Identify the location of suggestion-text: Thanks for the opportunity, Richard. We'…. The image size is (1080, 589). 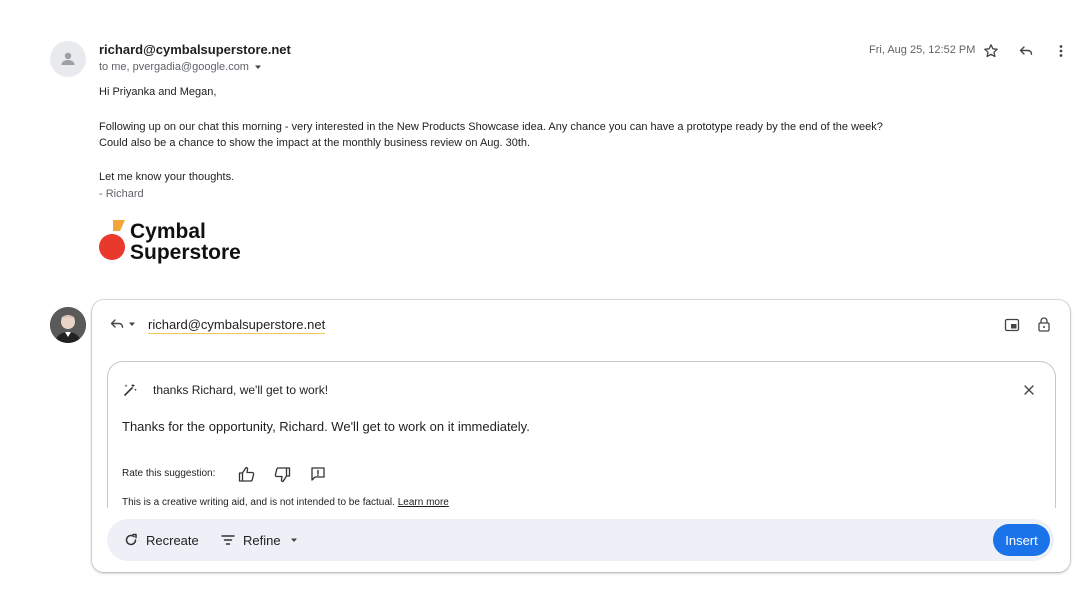
(326, 426).